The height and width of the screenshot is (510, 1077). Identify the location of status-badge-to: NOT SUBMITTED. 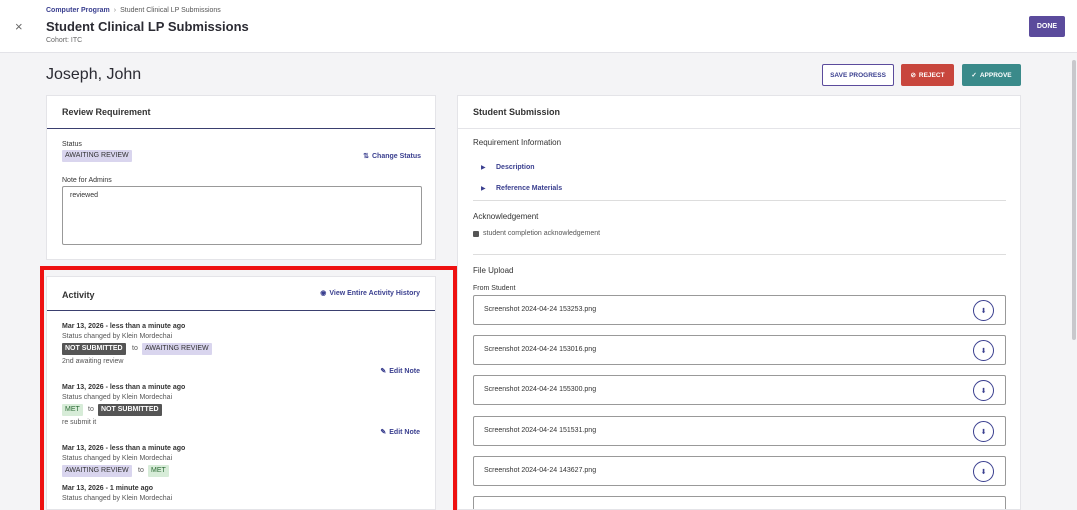
(130, 410).